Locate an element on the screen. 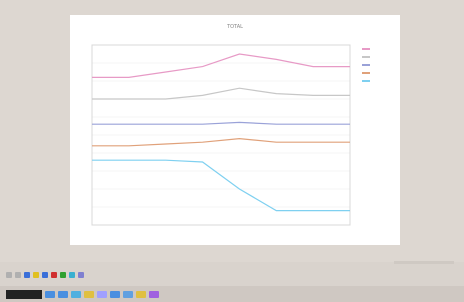 The height and width of the screenshot is (302, 464). bottom-toolbar is located at coordinates (232, 275).